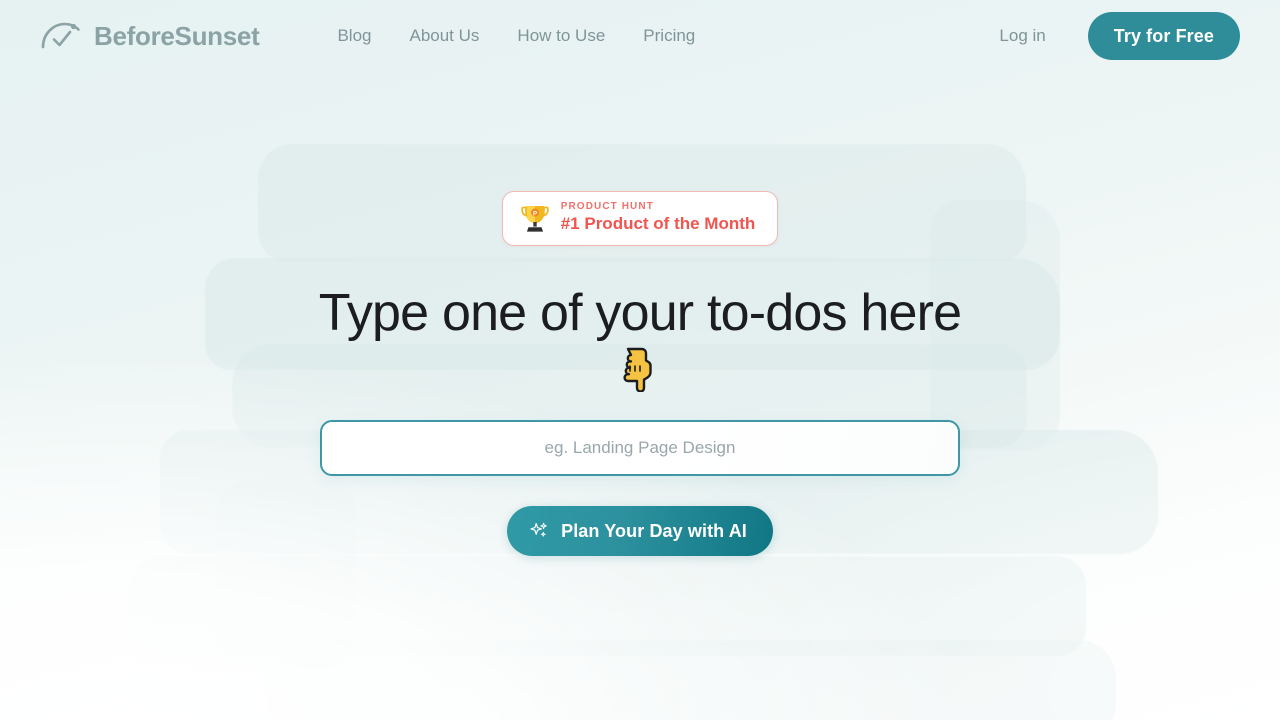 The image size is (1280, 720). What do you see at coordinates (516, 36) in the screenshot?
I see `main-navigation: Blog About Us How to Use Pricing` at bounding box center [516, 36].